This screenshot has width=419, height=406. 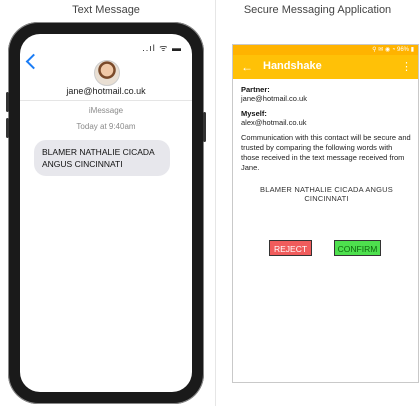 What do you see at coordinates (102, 158) in the screenshot?
I see `message-bubble: BLAMER NATHALIE CICADA ANGUS CINCINNATI` at bounding box center [102, 158].